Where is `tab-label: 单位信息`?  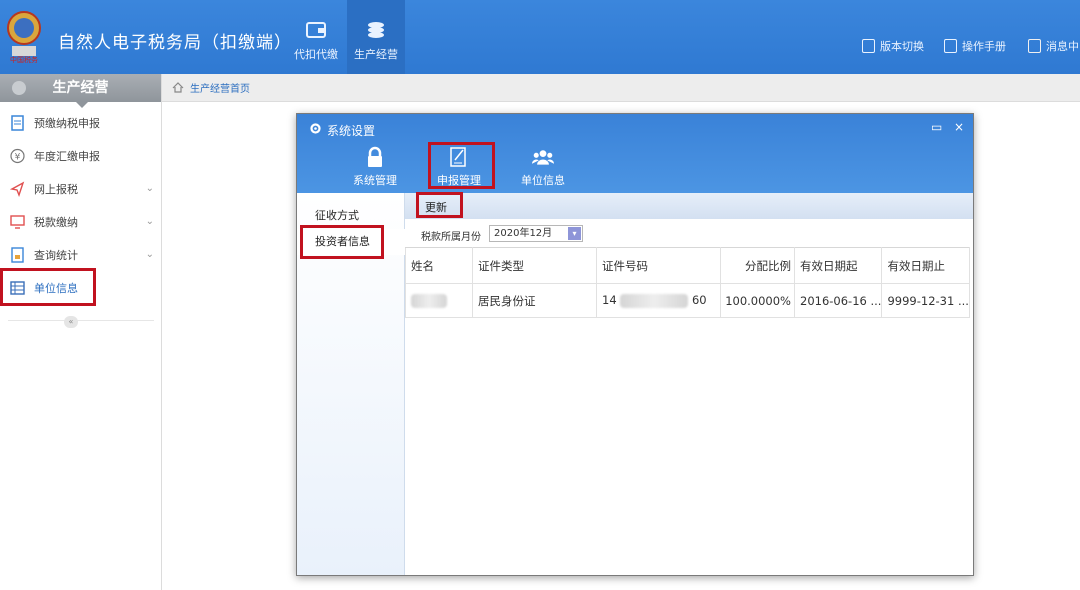
tab-label: 单位信息 is located at coordinates (543, 180).